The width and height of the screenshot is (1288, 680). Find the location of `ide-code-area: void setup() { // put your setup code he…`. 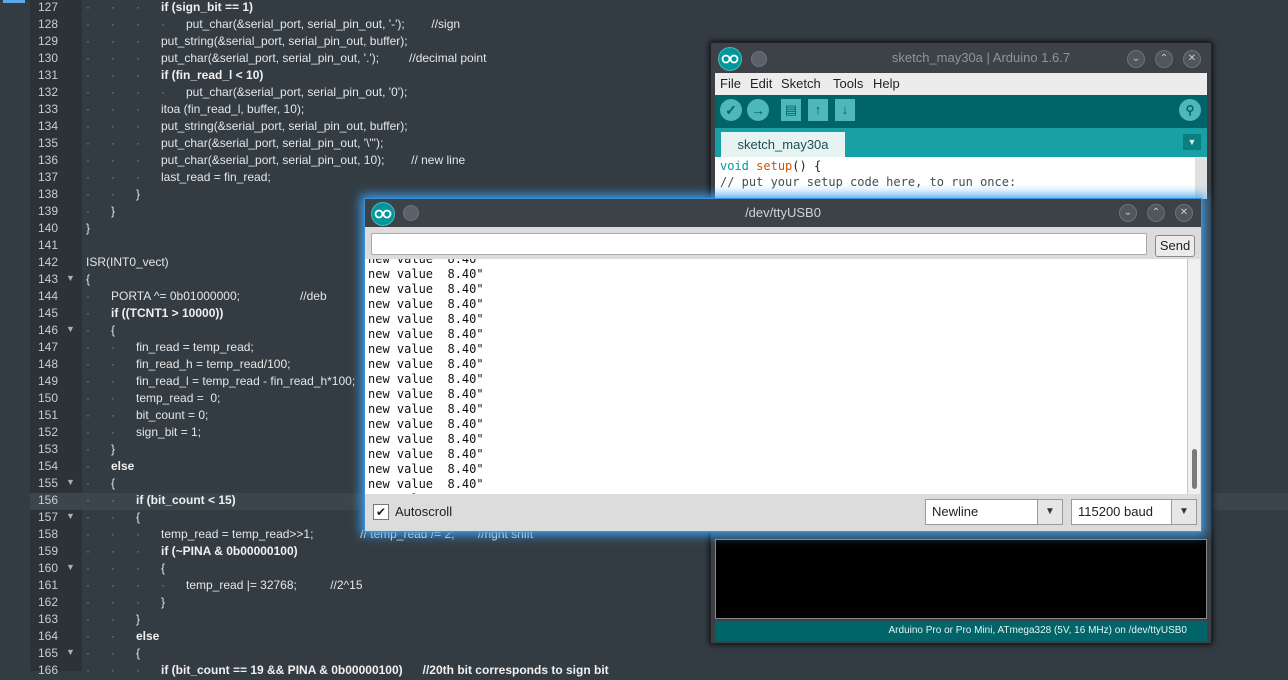

ide-code-area: void setup() { // put your setup code he… is located at coordinates (955, 178).